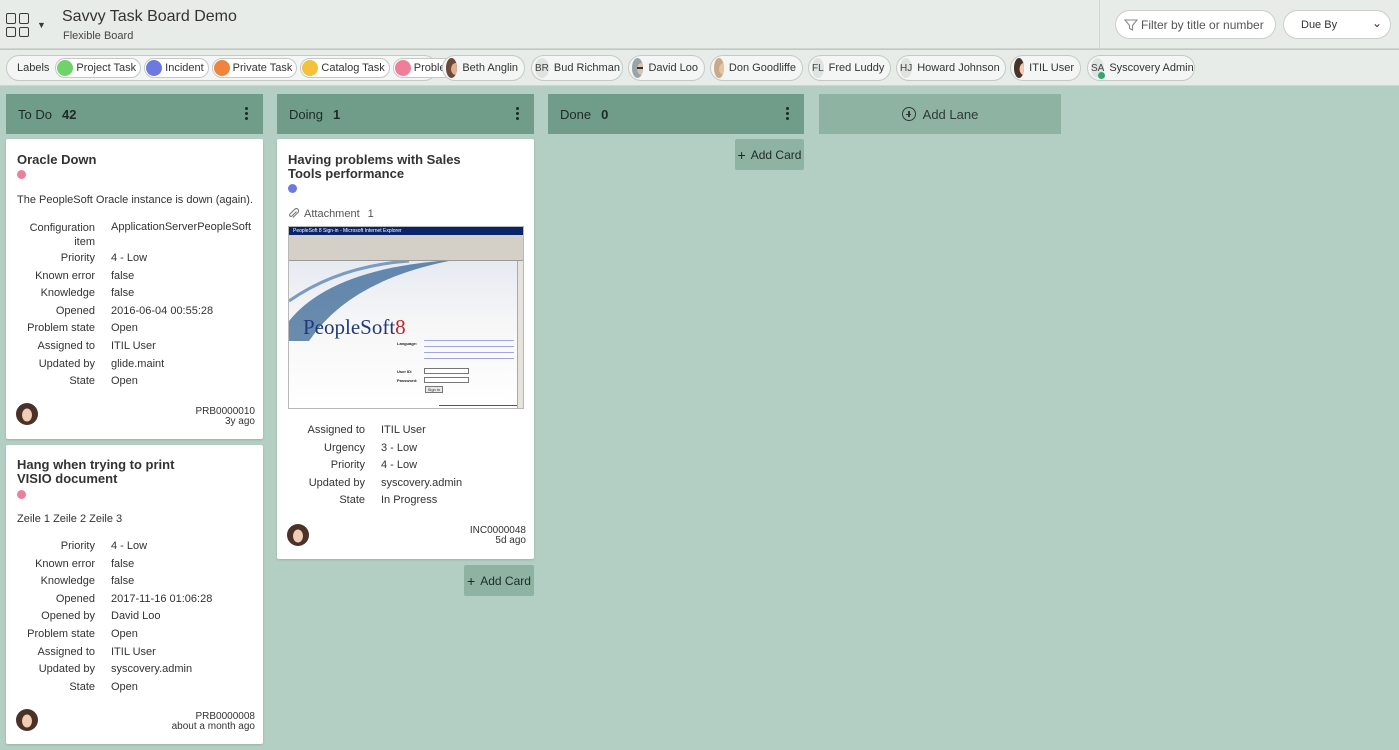 The height and width of the screenshot is (750, 1399). I want to click on person-name: ITIL User, so click(1051, 68).